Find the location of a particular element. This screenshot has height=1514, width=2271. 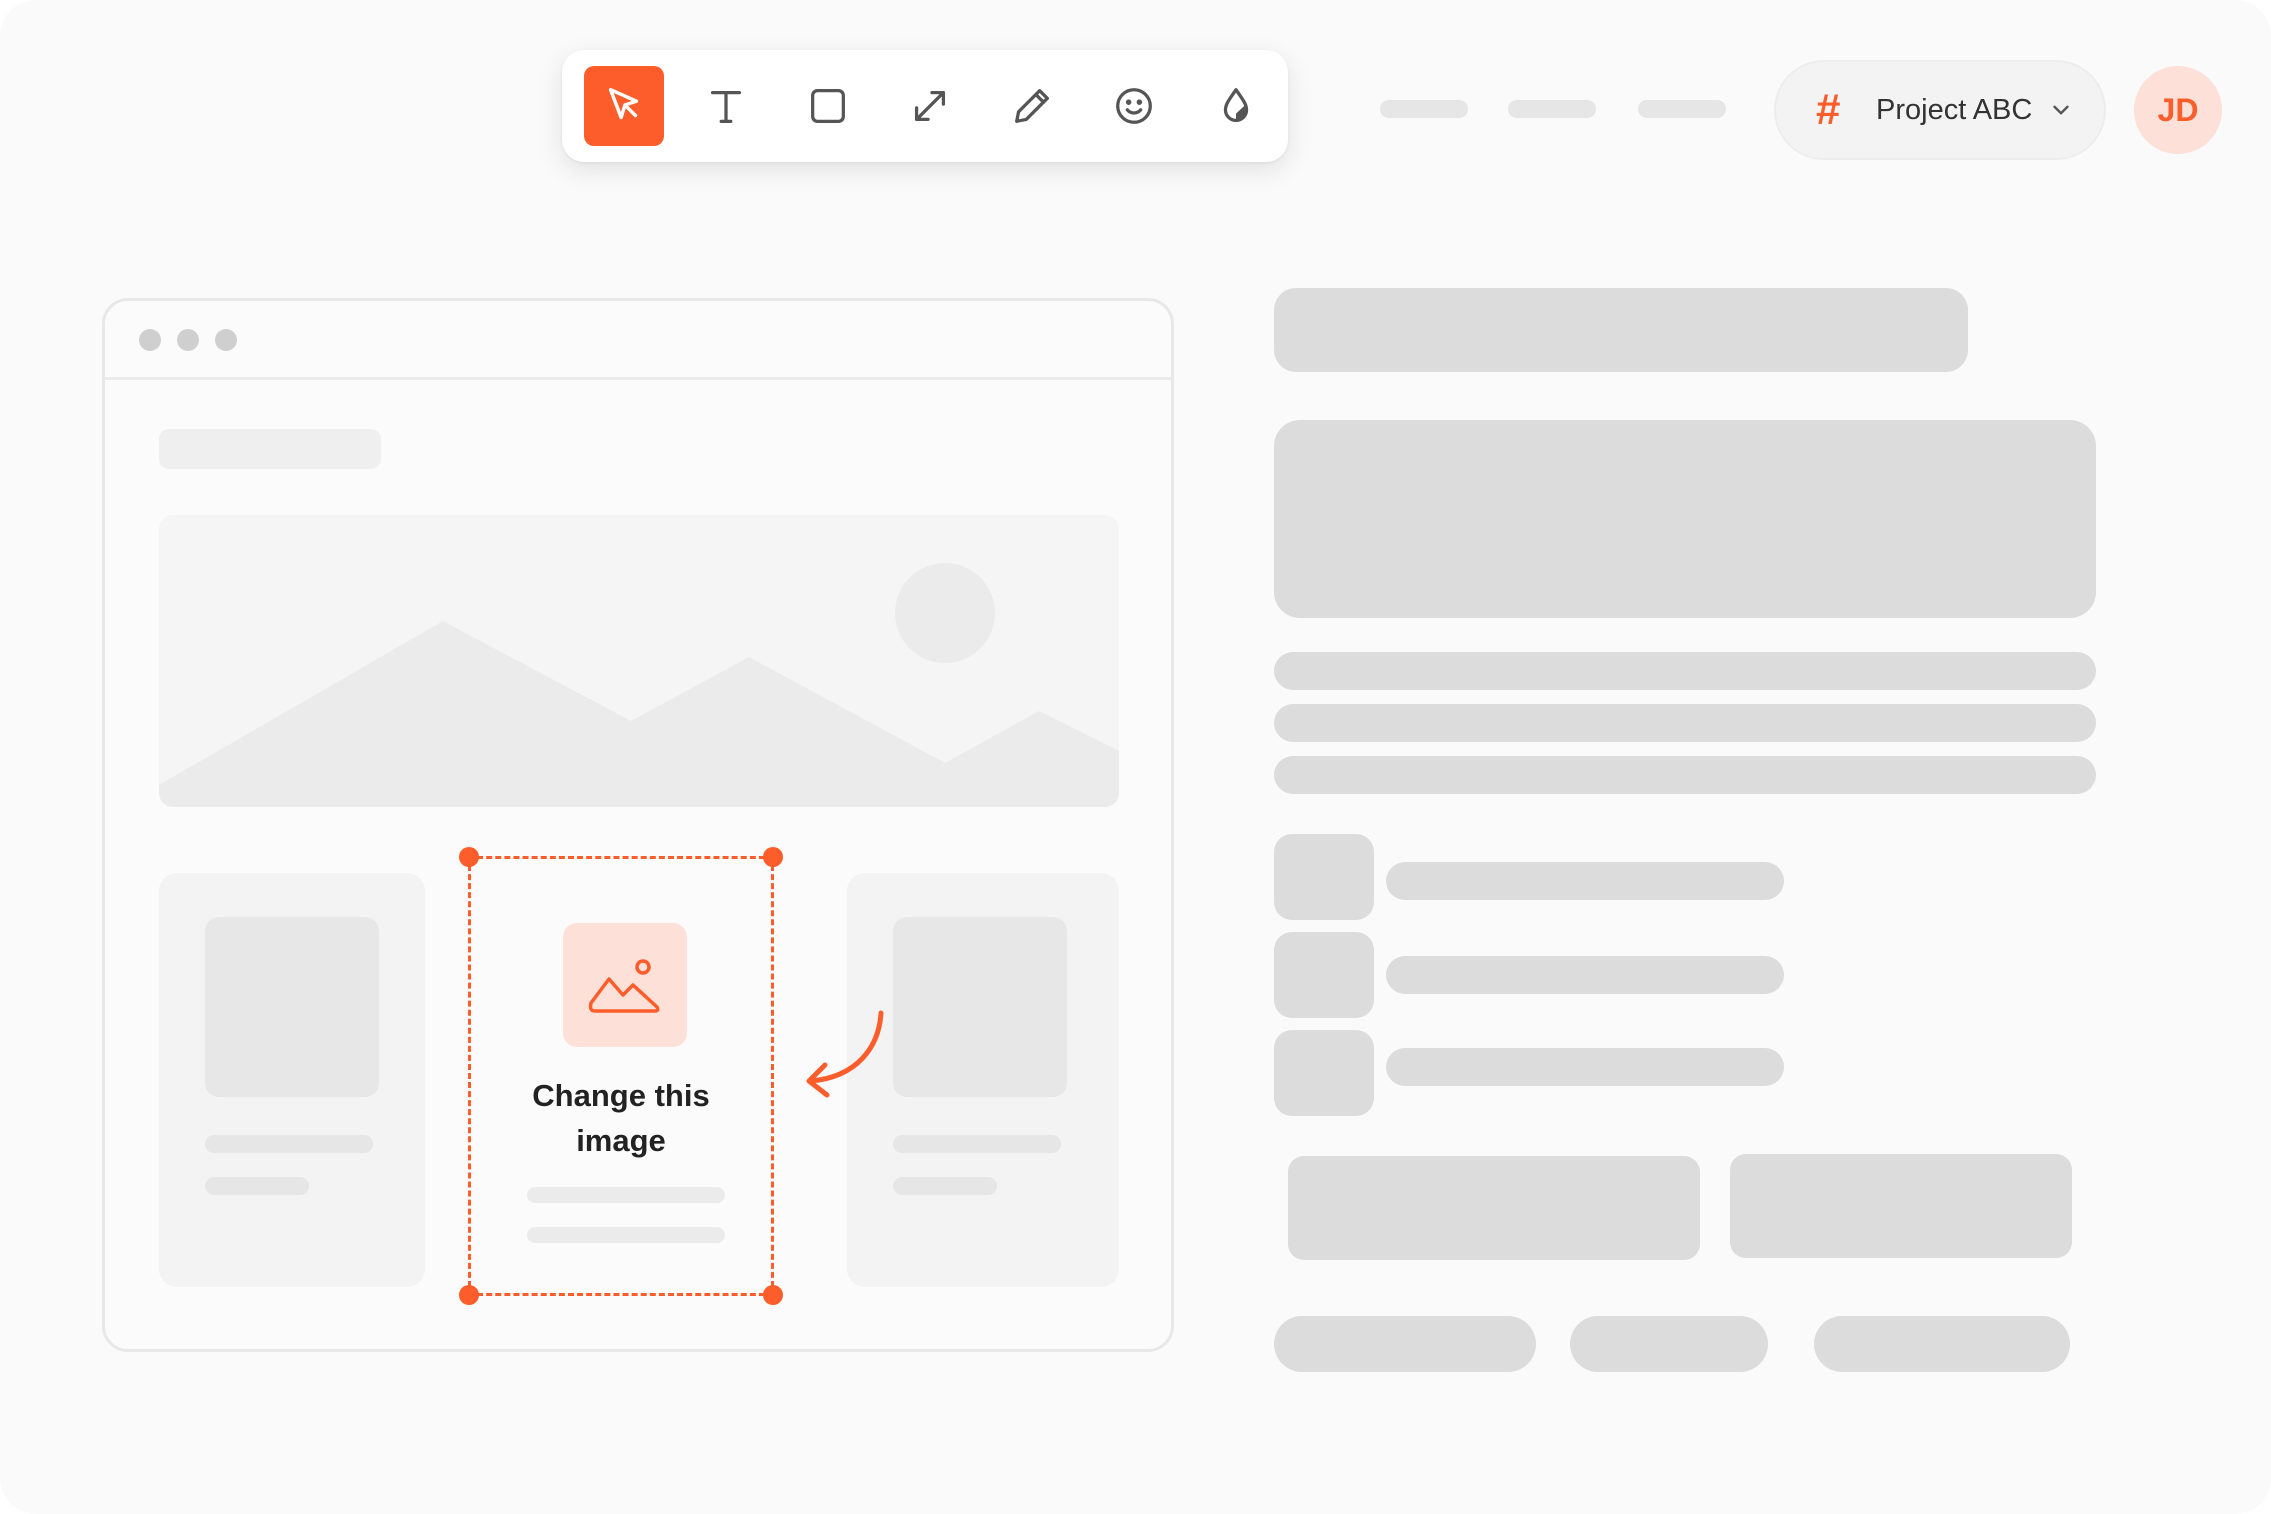

resize-icon is located at coordinates (930, 106).